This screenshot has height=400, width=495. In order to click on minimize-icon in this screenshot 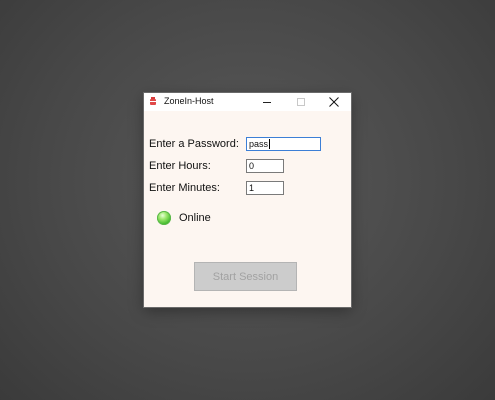, I will do `click(267, 102)`.